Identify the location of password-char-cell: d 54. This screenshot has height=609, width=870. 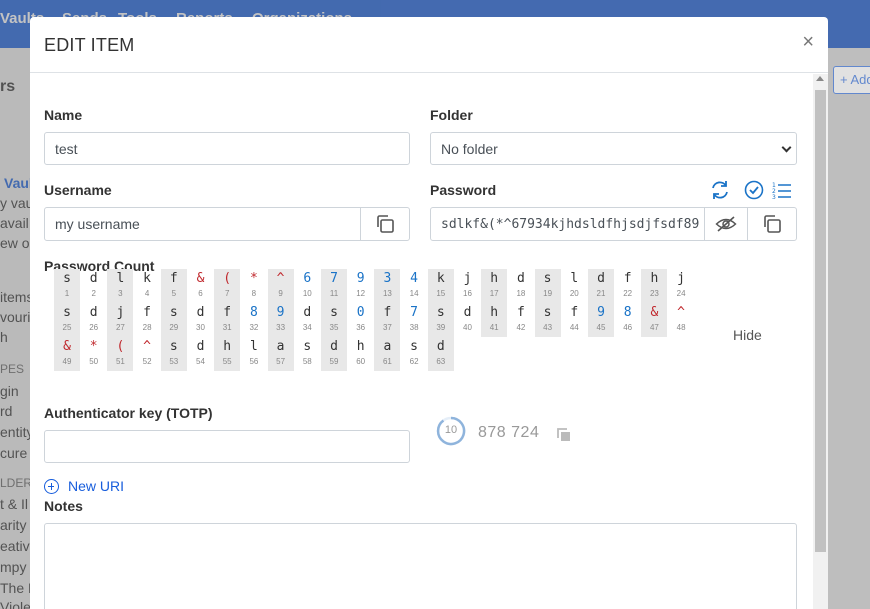
(201, 354).